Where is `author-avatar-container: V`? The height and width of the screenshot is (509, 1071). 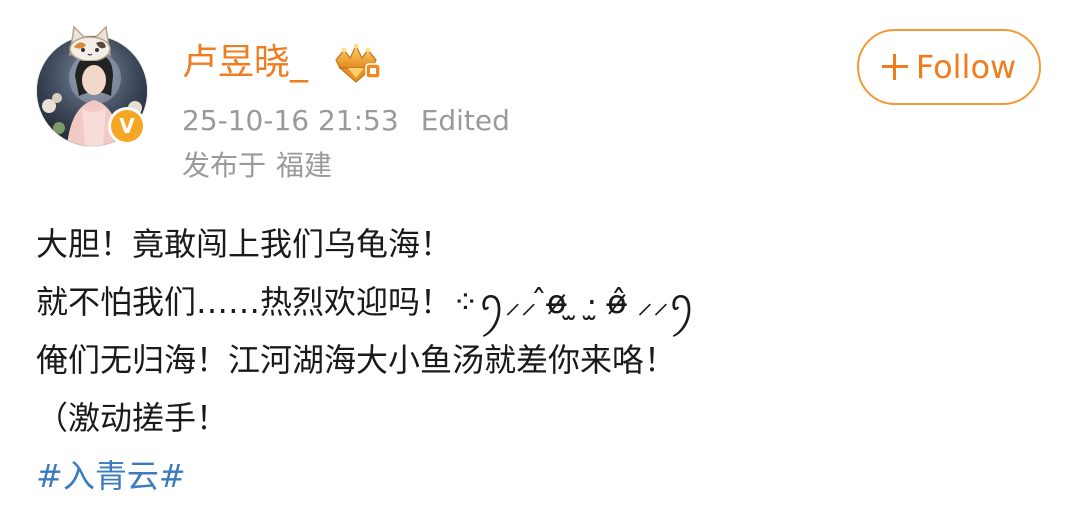 author-avatar-container: V is located at coordinates (92, 86).